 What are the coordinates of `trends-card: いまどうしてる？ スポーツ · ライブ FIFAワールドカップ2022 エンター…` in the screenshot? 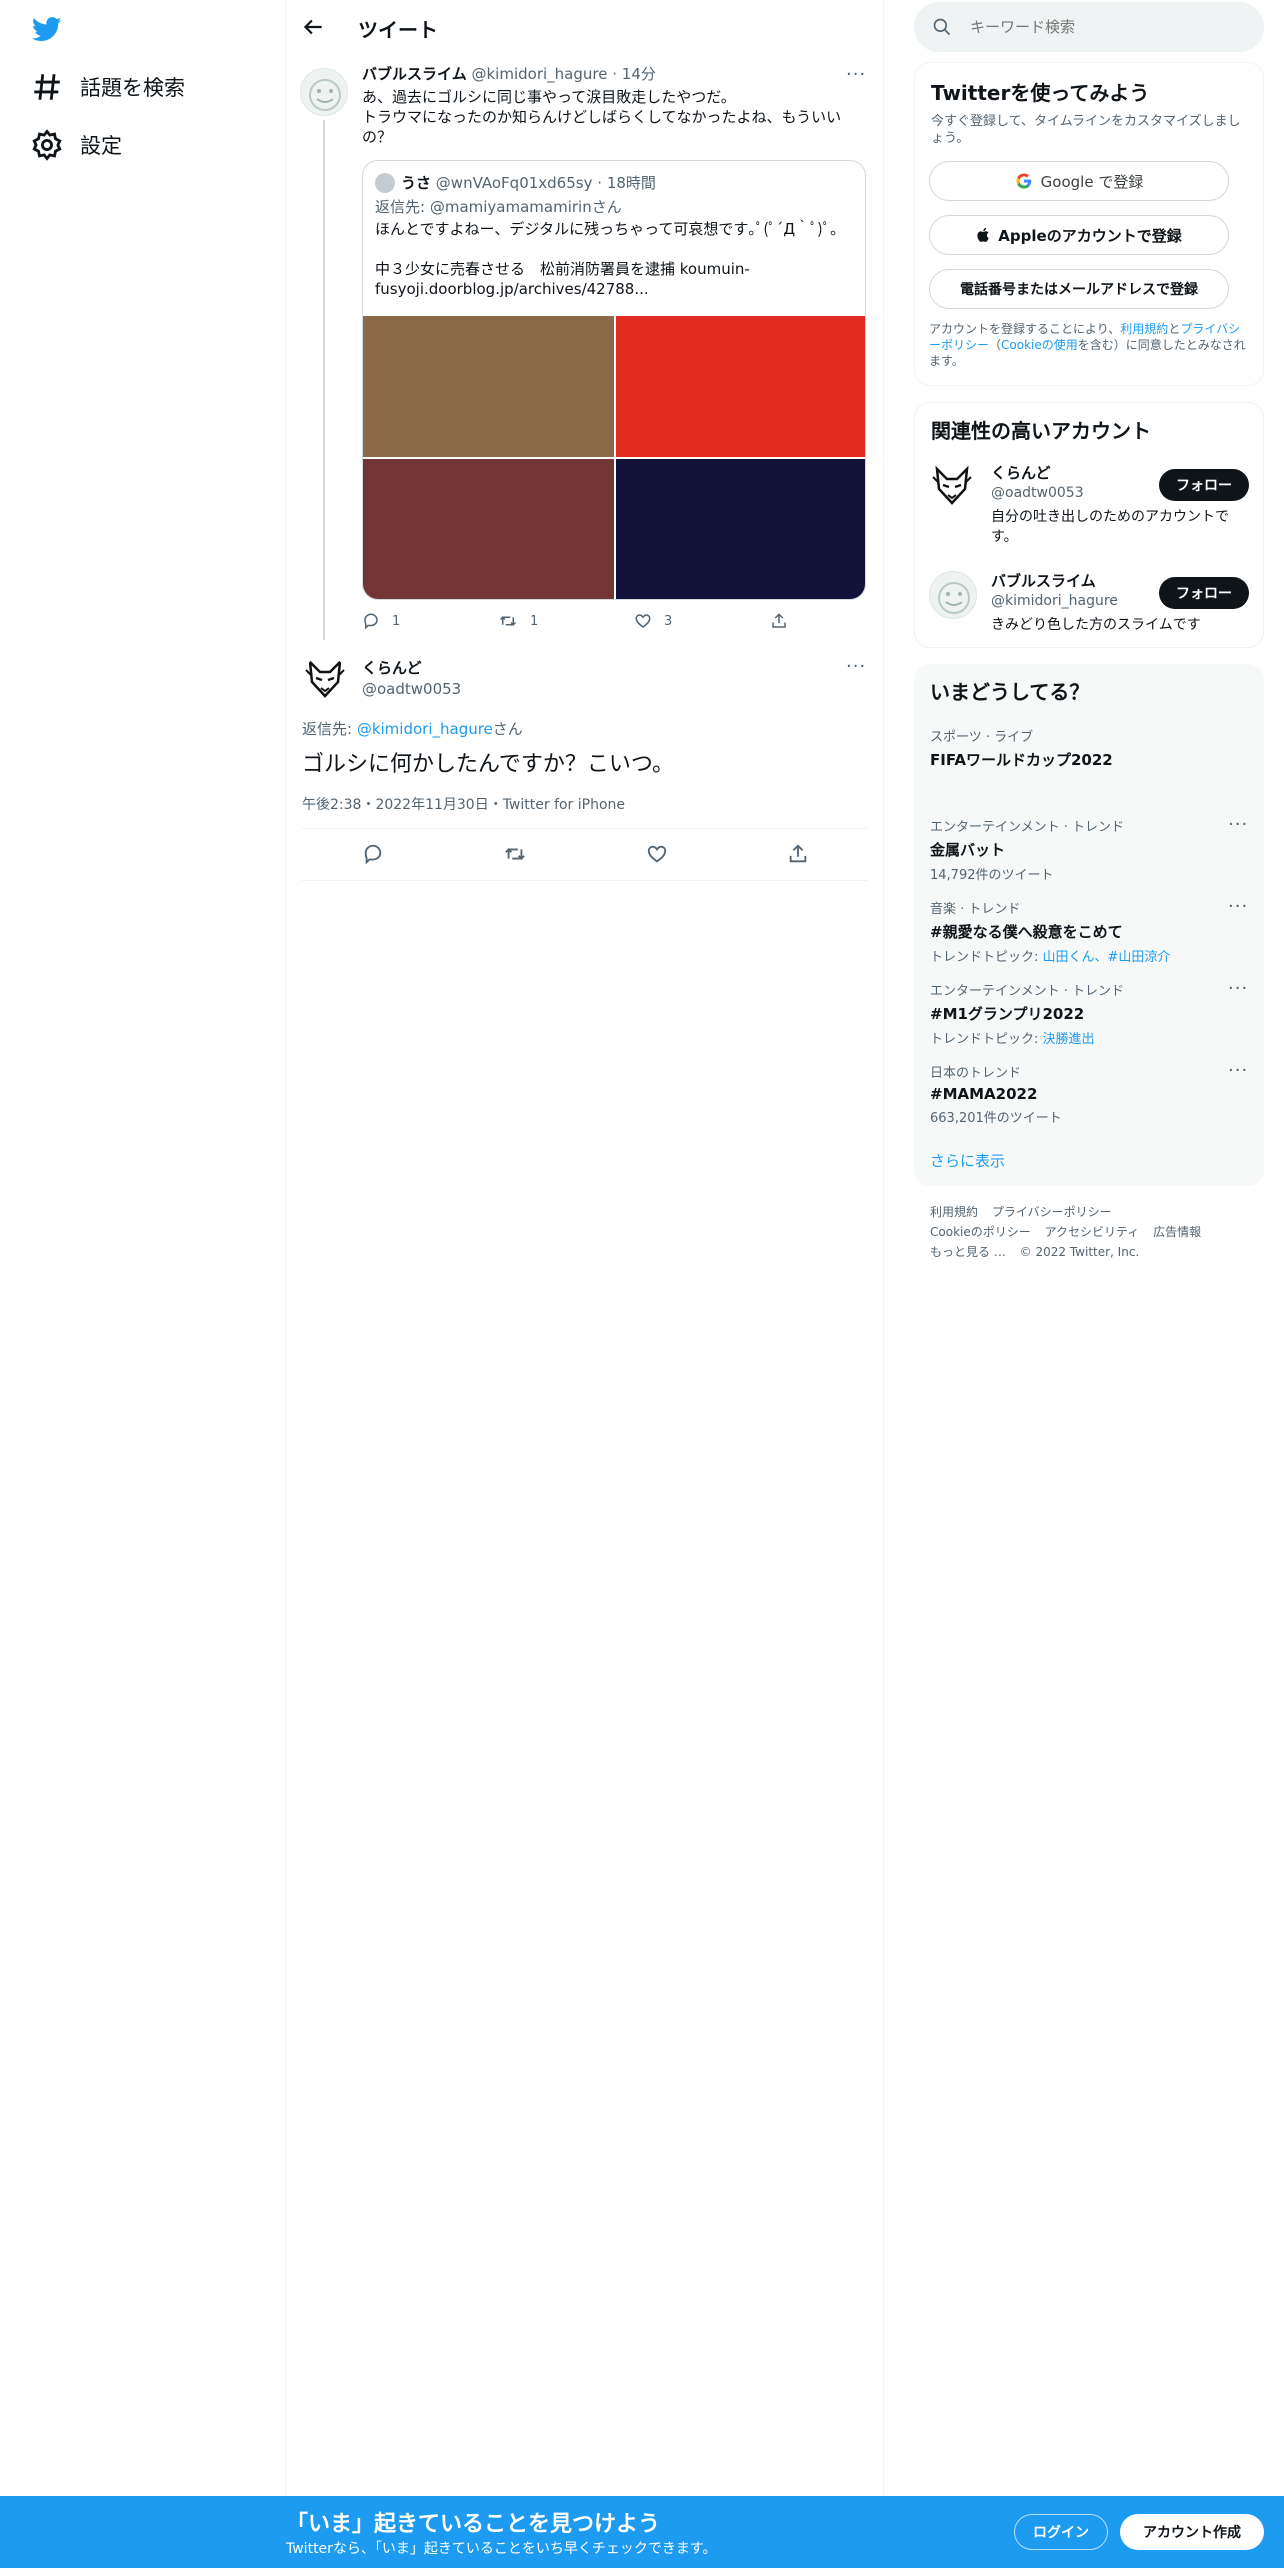 It's located at (1089, 925).